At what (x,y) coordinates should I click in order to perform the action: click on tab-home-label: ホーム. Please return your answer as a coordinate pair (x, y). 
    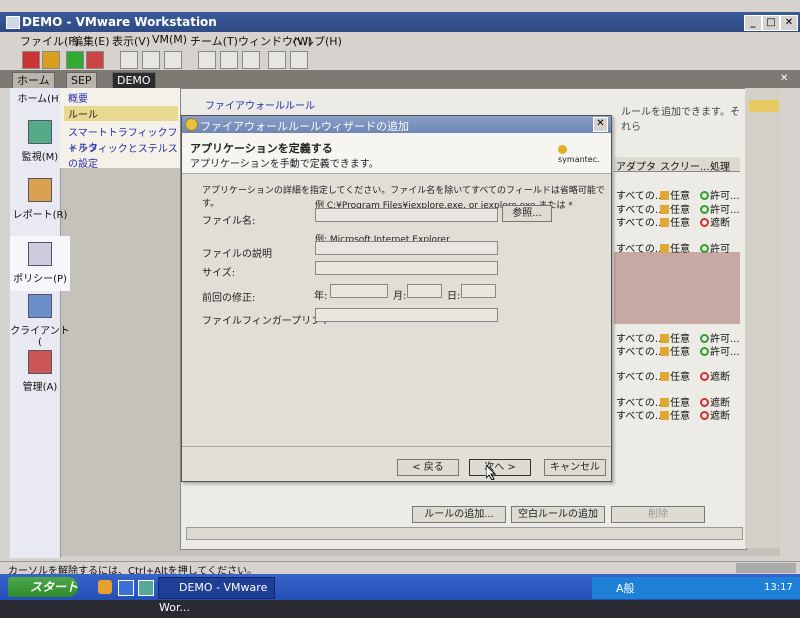
    Looking at the image, I should click on (33, 80).